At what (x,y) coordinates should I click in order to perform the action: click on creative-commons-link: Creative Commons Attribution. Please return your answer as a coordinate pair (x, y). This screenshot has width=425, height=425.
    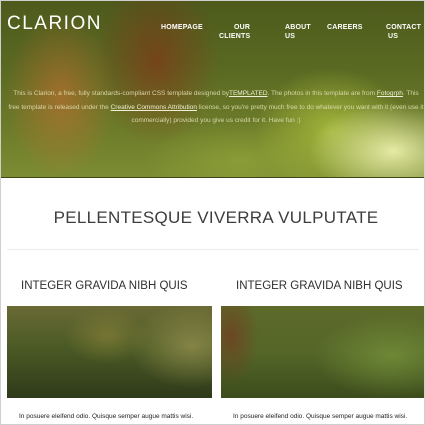
    Looking at the image, I should click on (154, 107).